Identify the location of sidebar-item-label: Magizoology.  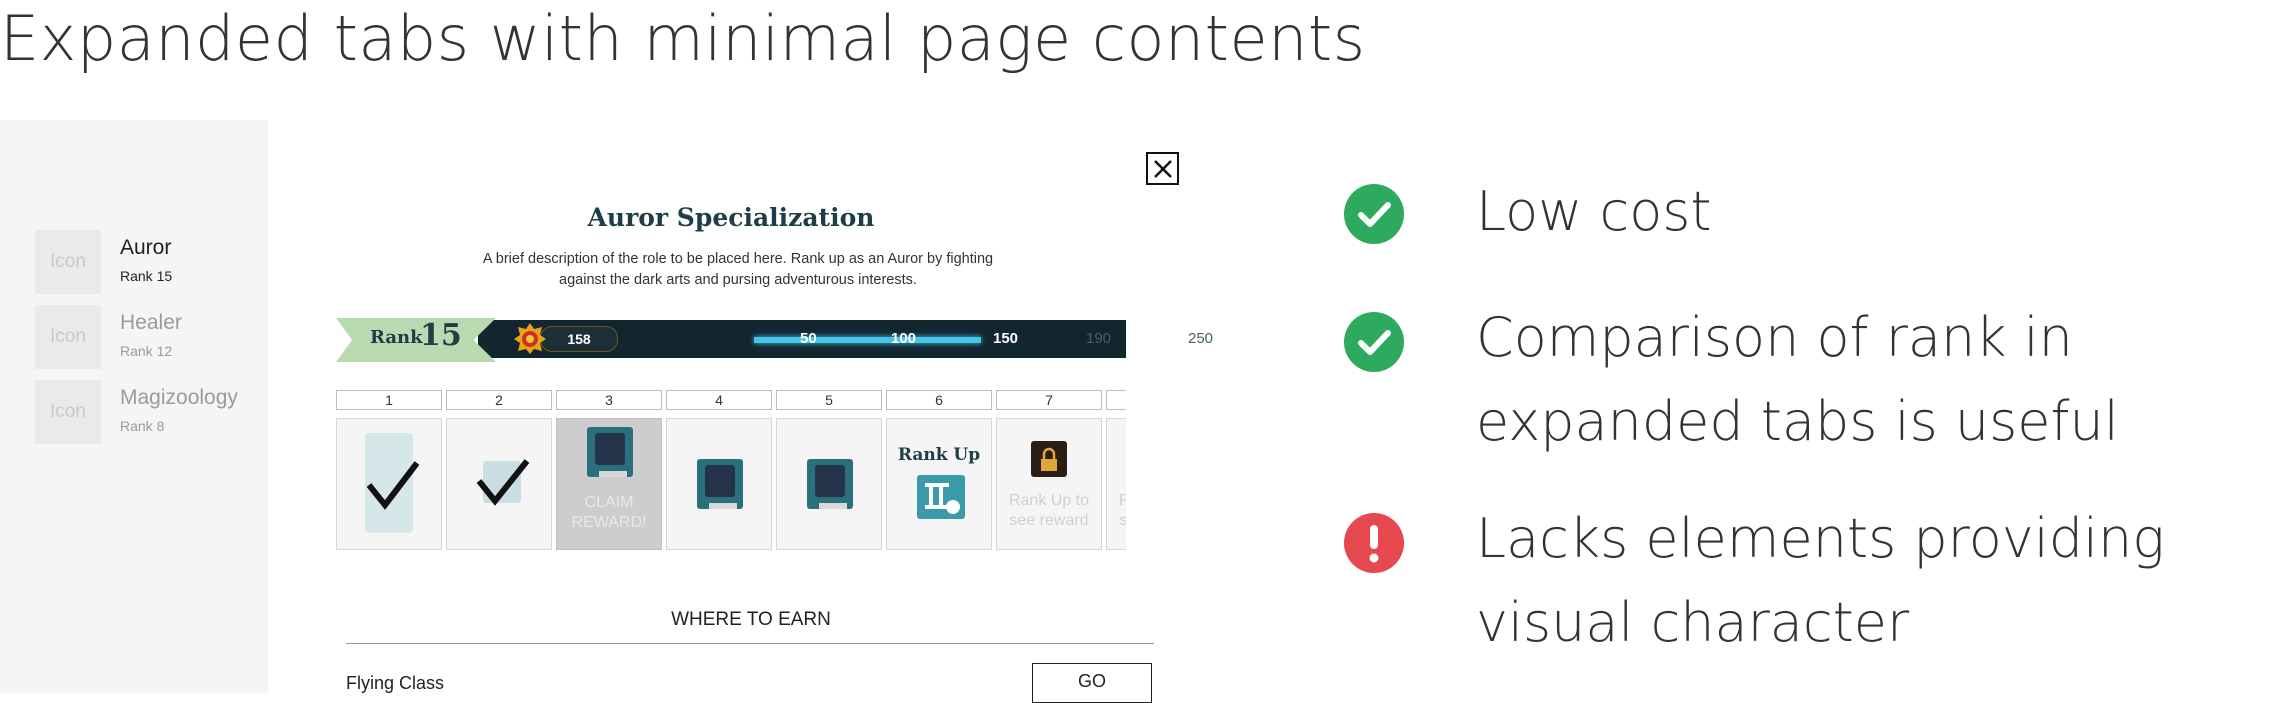
(179, 397).